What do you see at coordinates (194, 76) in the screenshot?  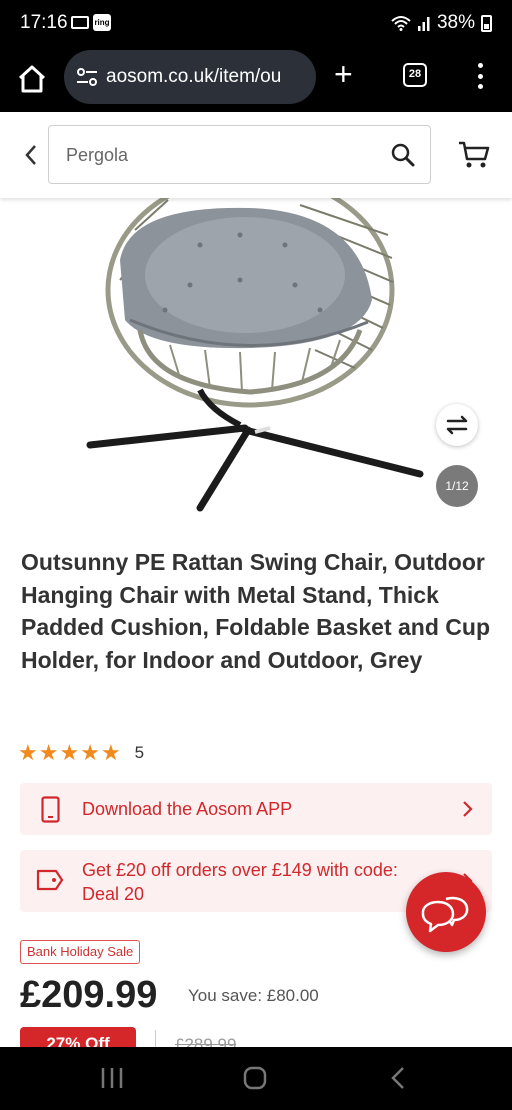 I see `url-text: aosom.co.uk/item/ou` at bounding box center [194, 76].